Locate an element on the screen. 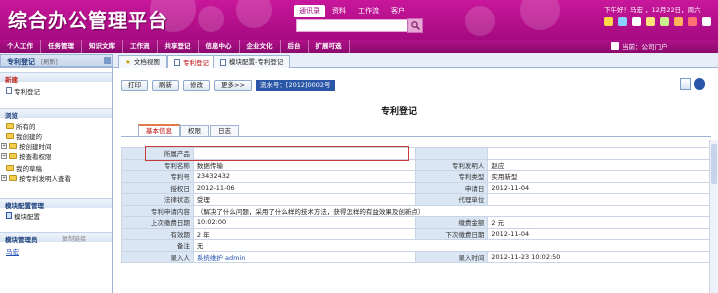  copy-link: 复制链接 is located at coordinates (74, 238).